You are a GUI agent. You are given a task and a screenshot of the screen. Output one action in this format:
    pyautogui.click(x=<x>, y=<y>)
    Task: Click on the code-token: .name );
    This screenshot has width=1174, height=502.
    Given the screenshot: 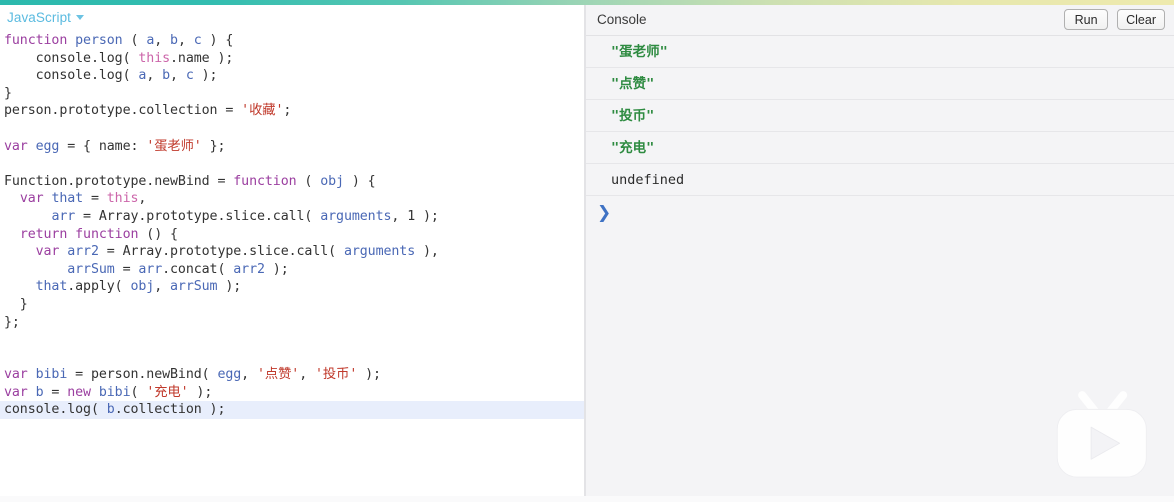 What is the action you would take?
    pyautogui.click(x=202, y=58)
    